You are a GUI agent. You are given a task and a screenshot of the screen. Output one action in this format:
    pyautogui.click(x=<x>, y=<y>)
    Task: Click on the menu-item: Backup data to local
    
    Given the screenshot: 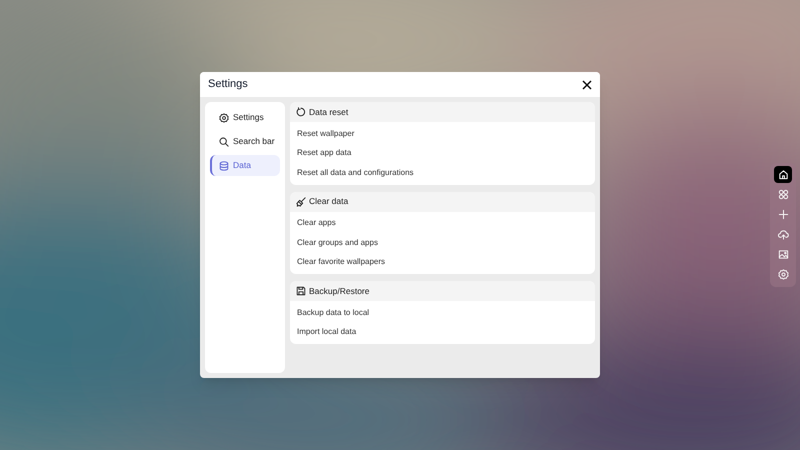 What is the action you would take?
    pyautogui.click(x=442, y=312)
    